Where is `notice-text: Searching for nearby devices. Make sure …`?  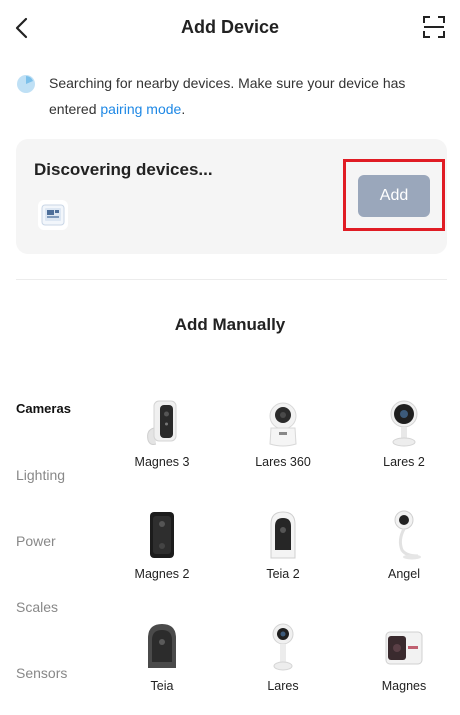 notice-text: Searching for nearby devices. Make sure … is located at coordinates (249, 96).